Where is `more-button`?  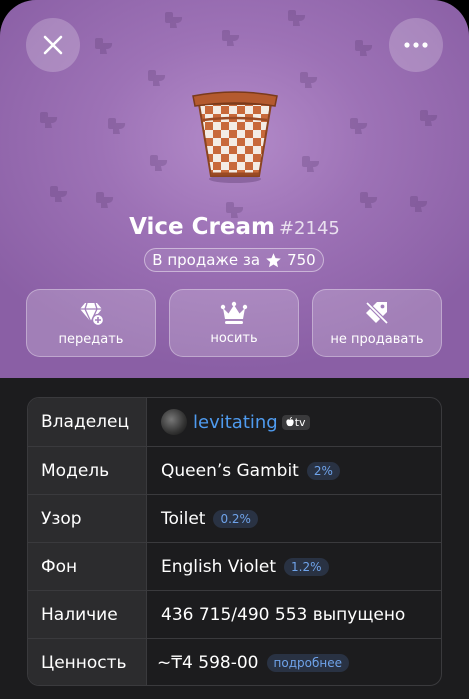
more-button is located at coordinates (416, 45).